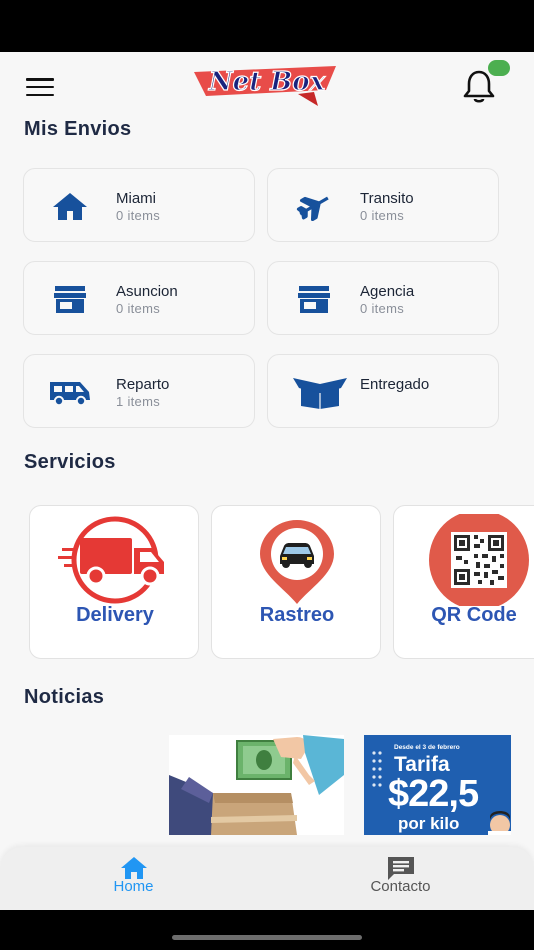 The height and width of the screenshot is (950, 534). I want to click on nav-label: Contacto, so click(400, 886).